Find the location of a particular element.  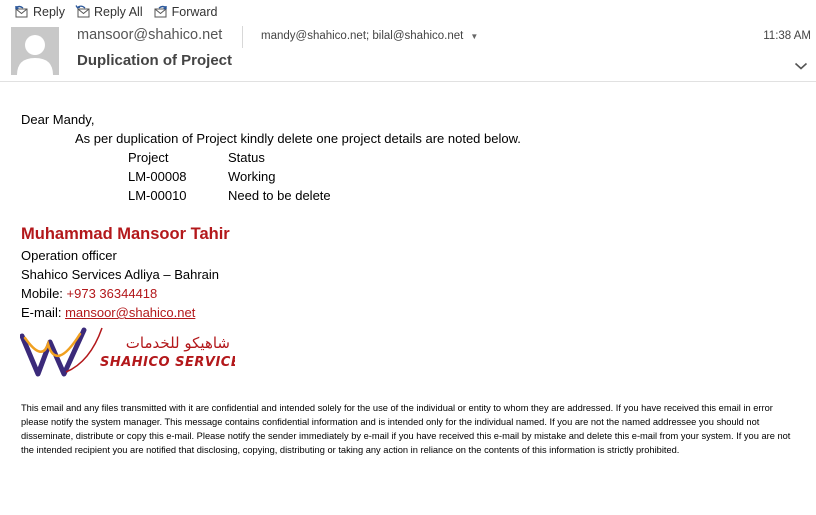

avatar is located at coordinates (35, 51).